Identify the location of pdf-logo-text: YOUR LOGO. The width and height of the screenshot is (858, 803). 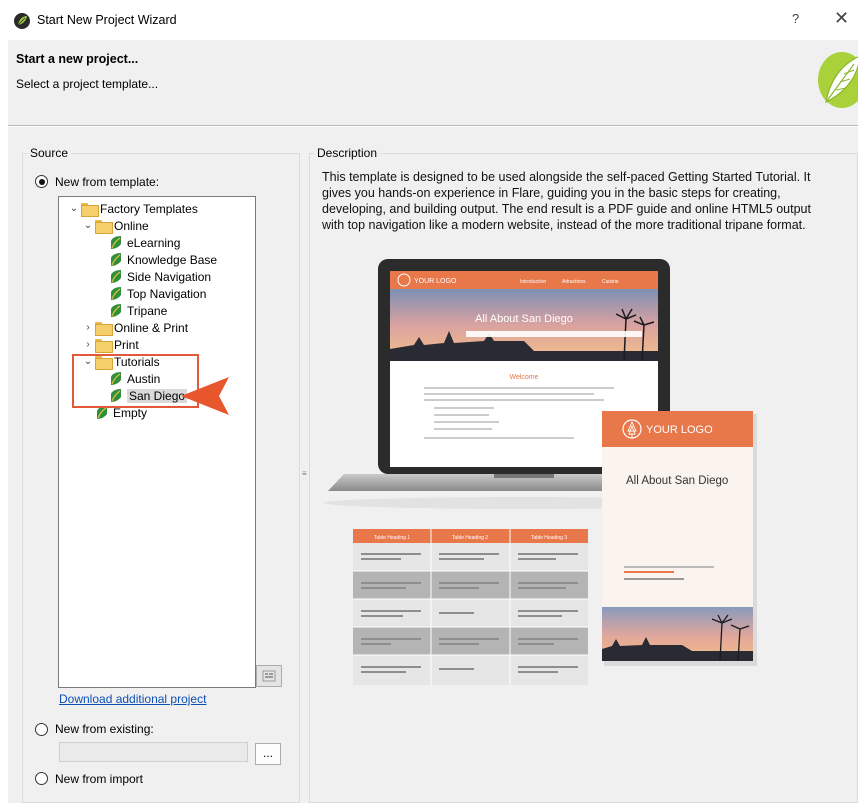
(679, 430).